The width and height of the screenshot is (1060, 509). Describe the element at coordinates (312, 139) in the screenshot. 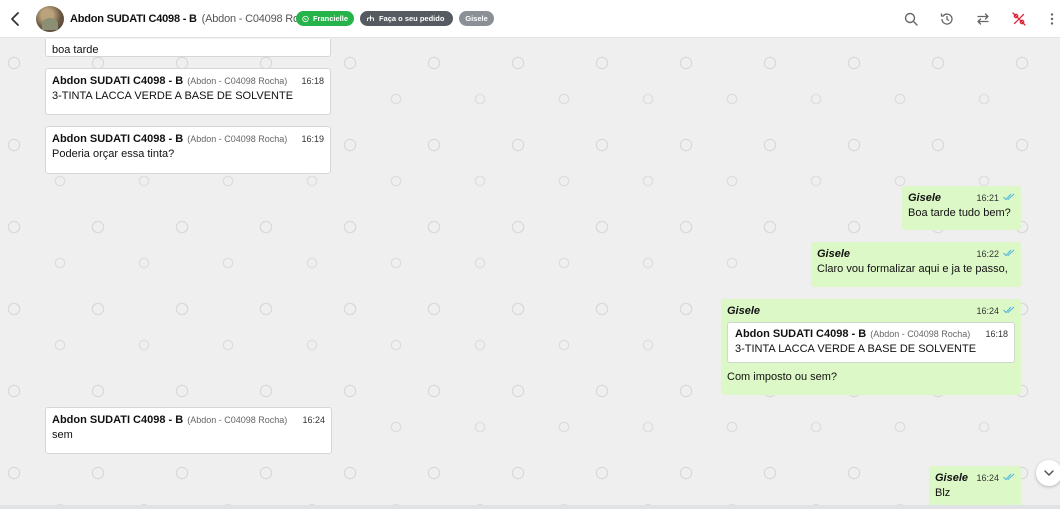

I see `message-time: 16:19` at that location.